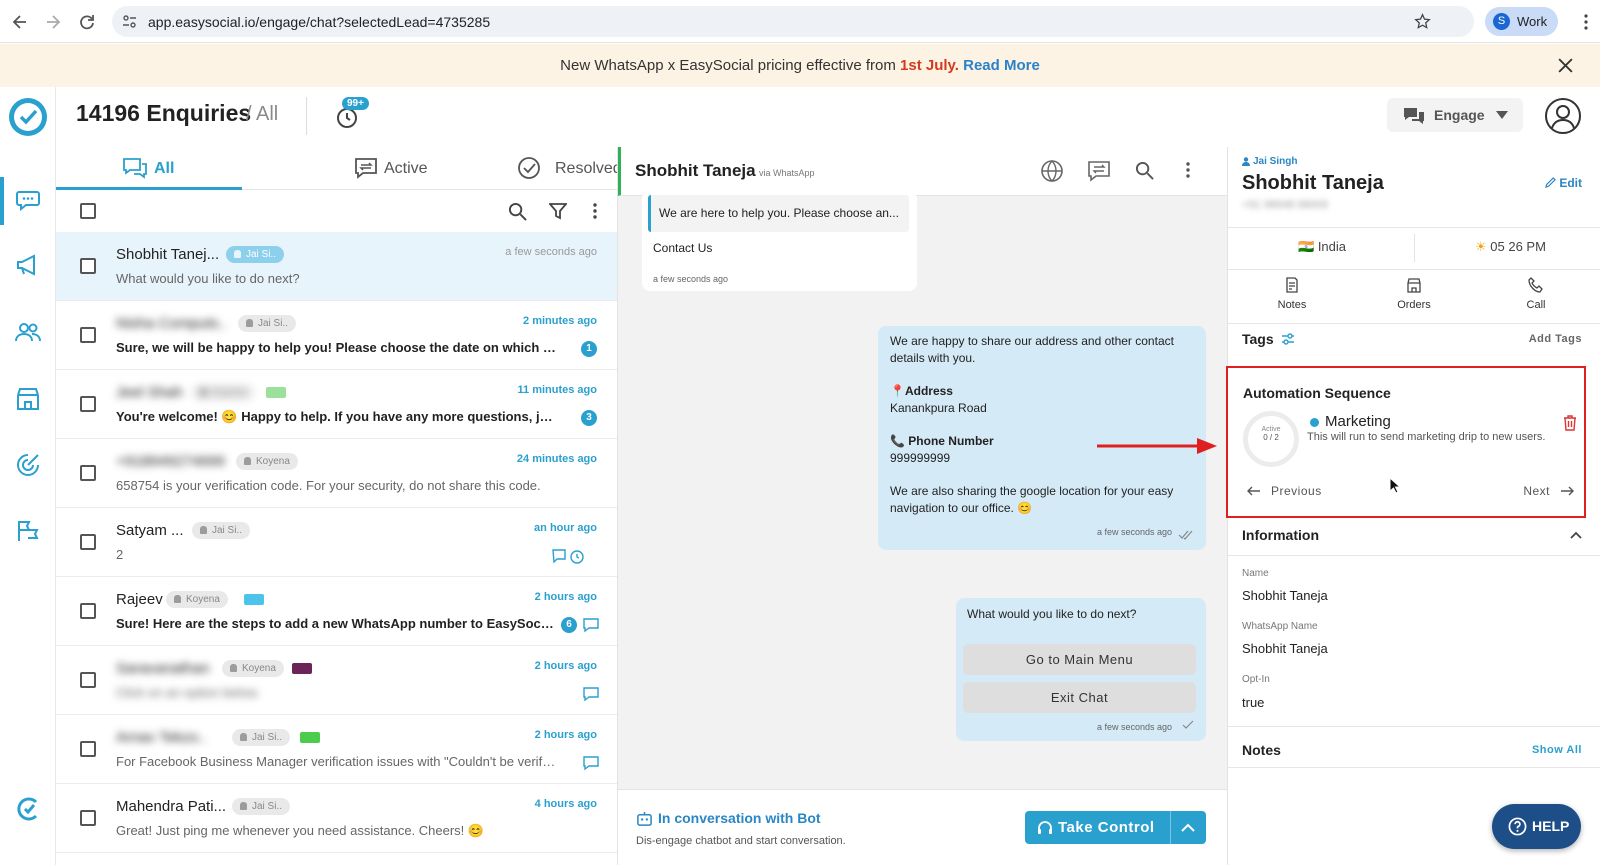 The height and width of the screenshot is (865, 1600). Describe the element at coordinates (1586, 22) in the screenshot. I see `browser-menu-icon` at that location.